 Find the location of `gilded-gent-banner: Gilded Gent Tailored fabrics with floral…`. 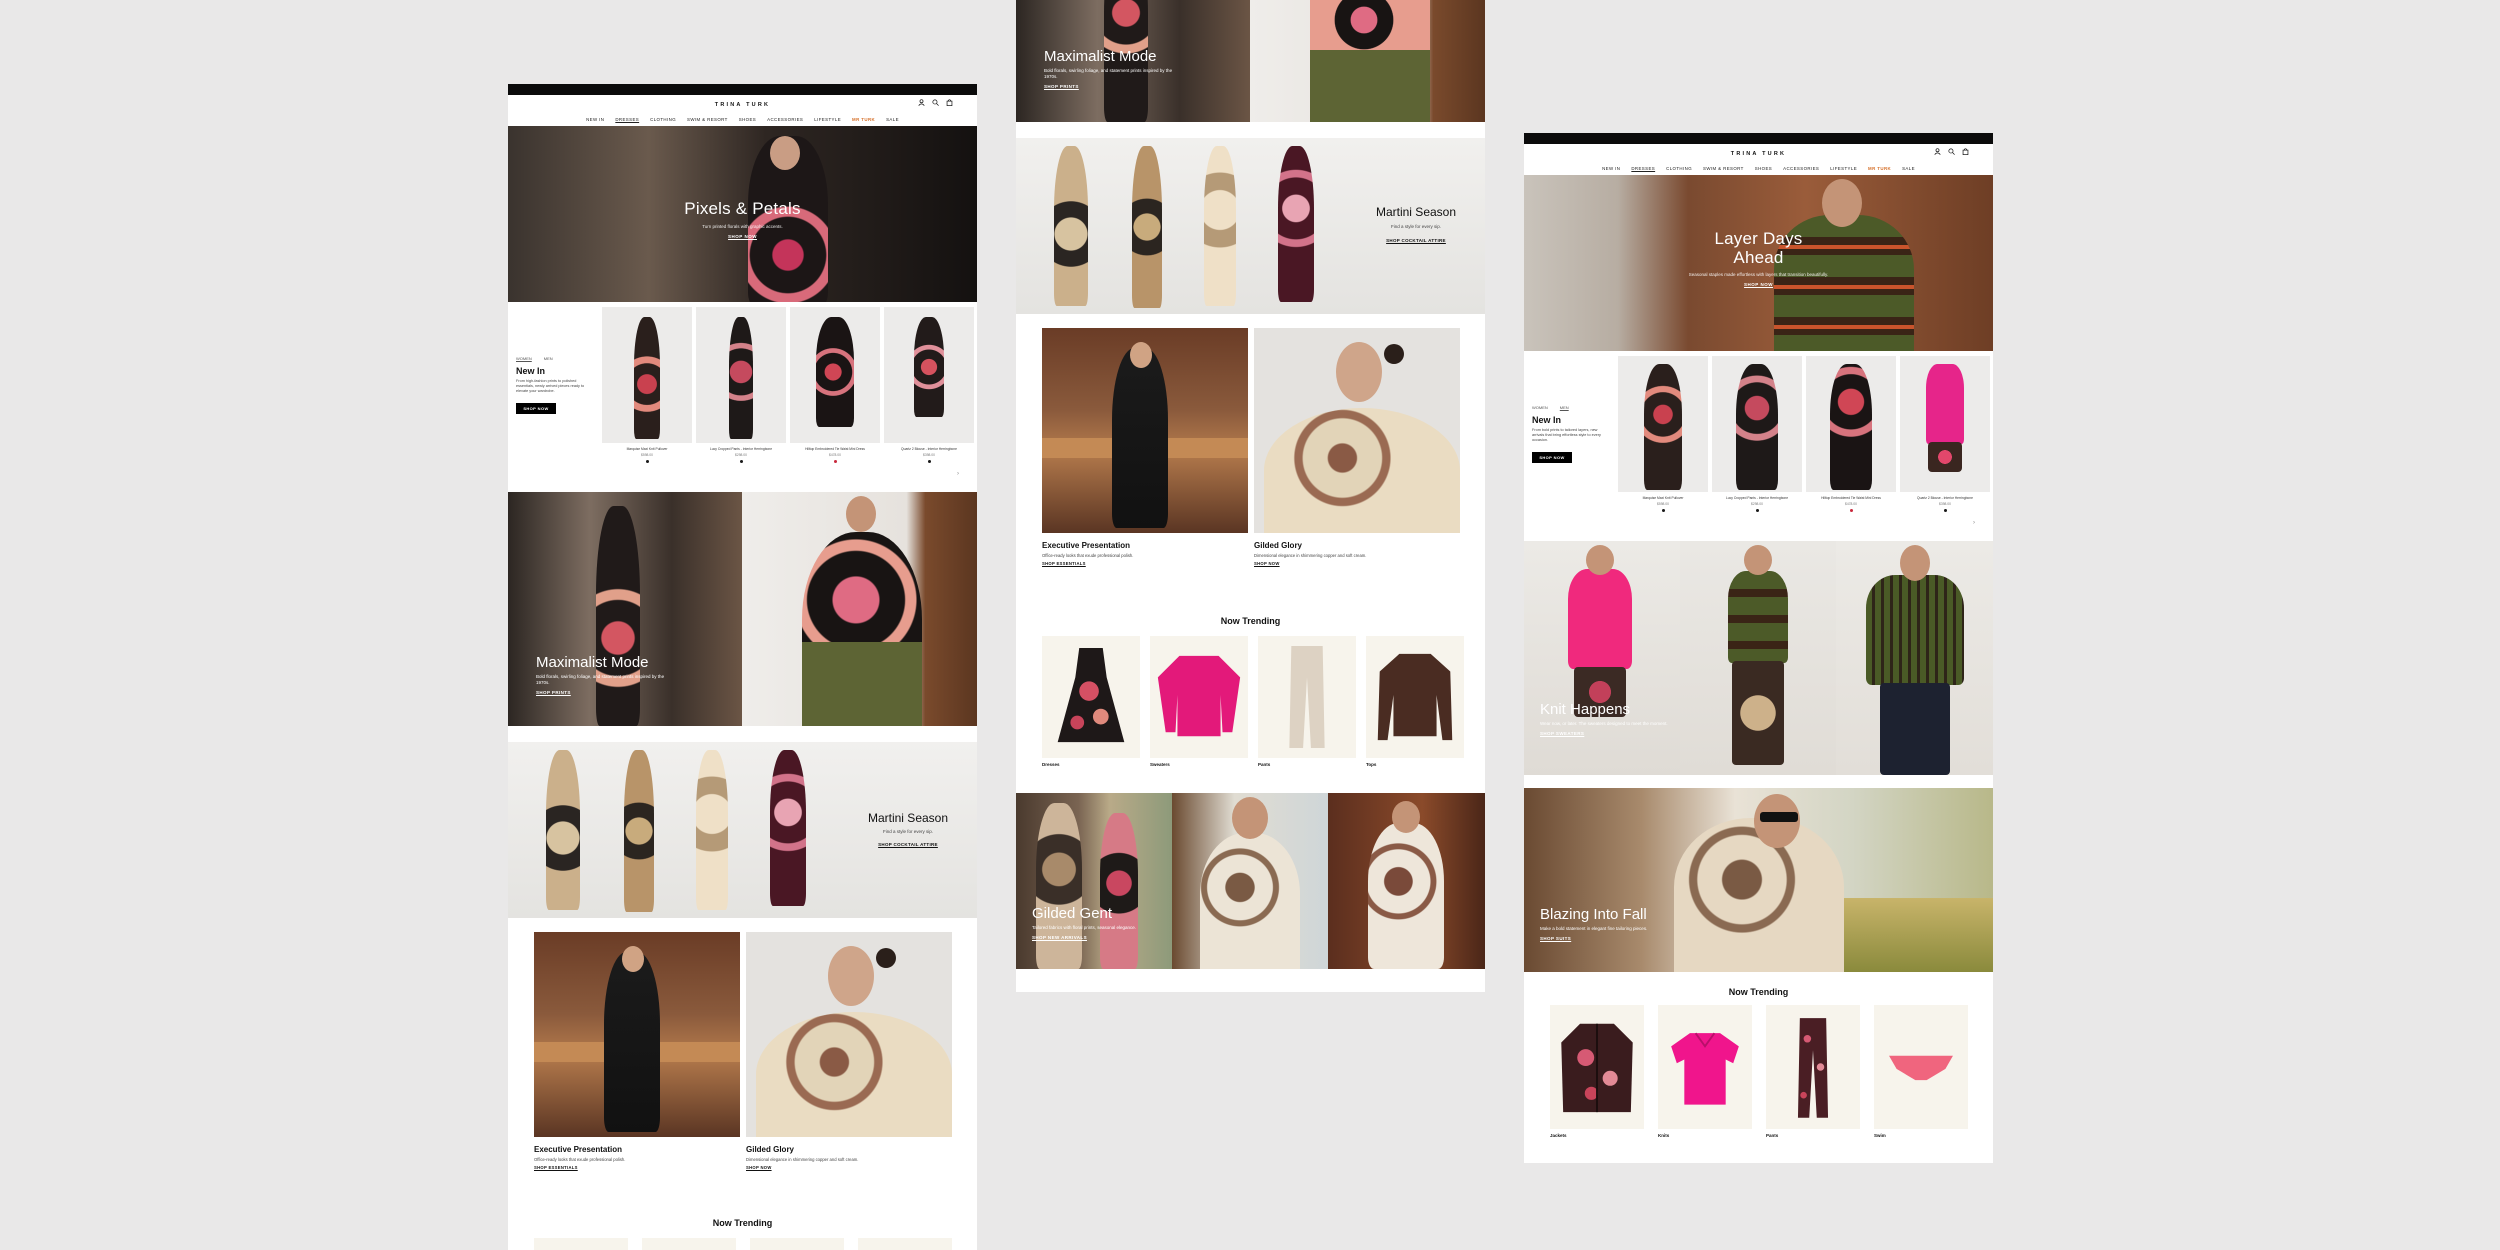

gilded-gent-banner: Gilded Gent Tailored fabrics with floral… is located at coordinates (1250, 881).